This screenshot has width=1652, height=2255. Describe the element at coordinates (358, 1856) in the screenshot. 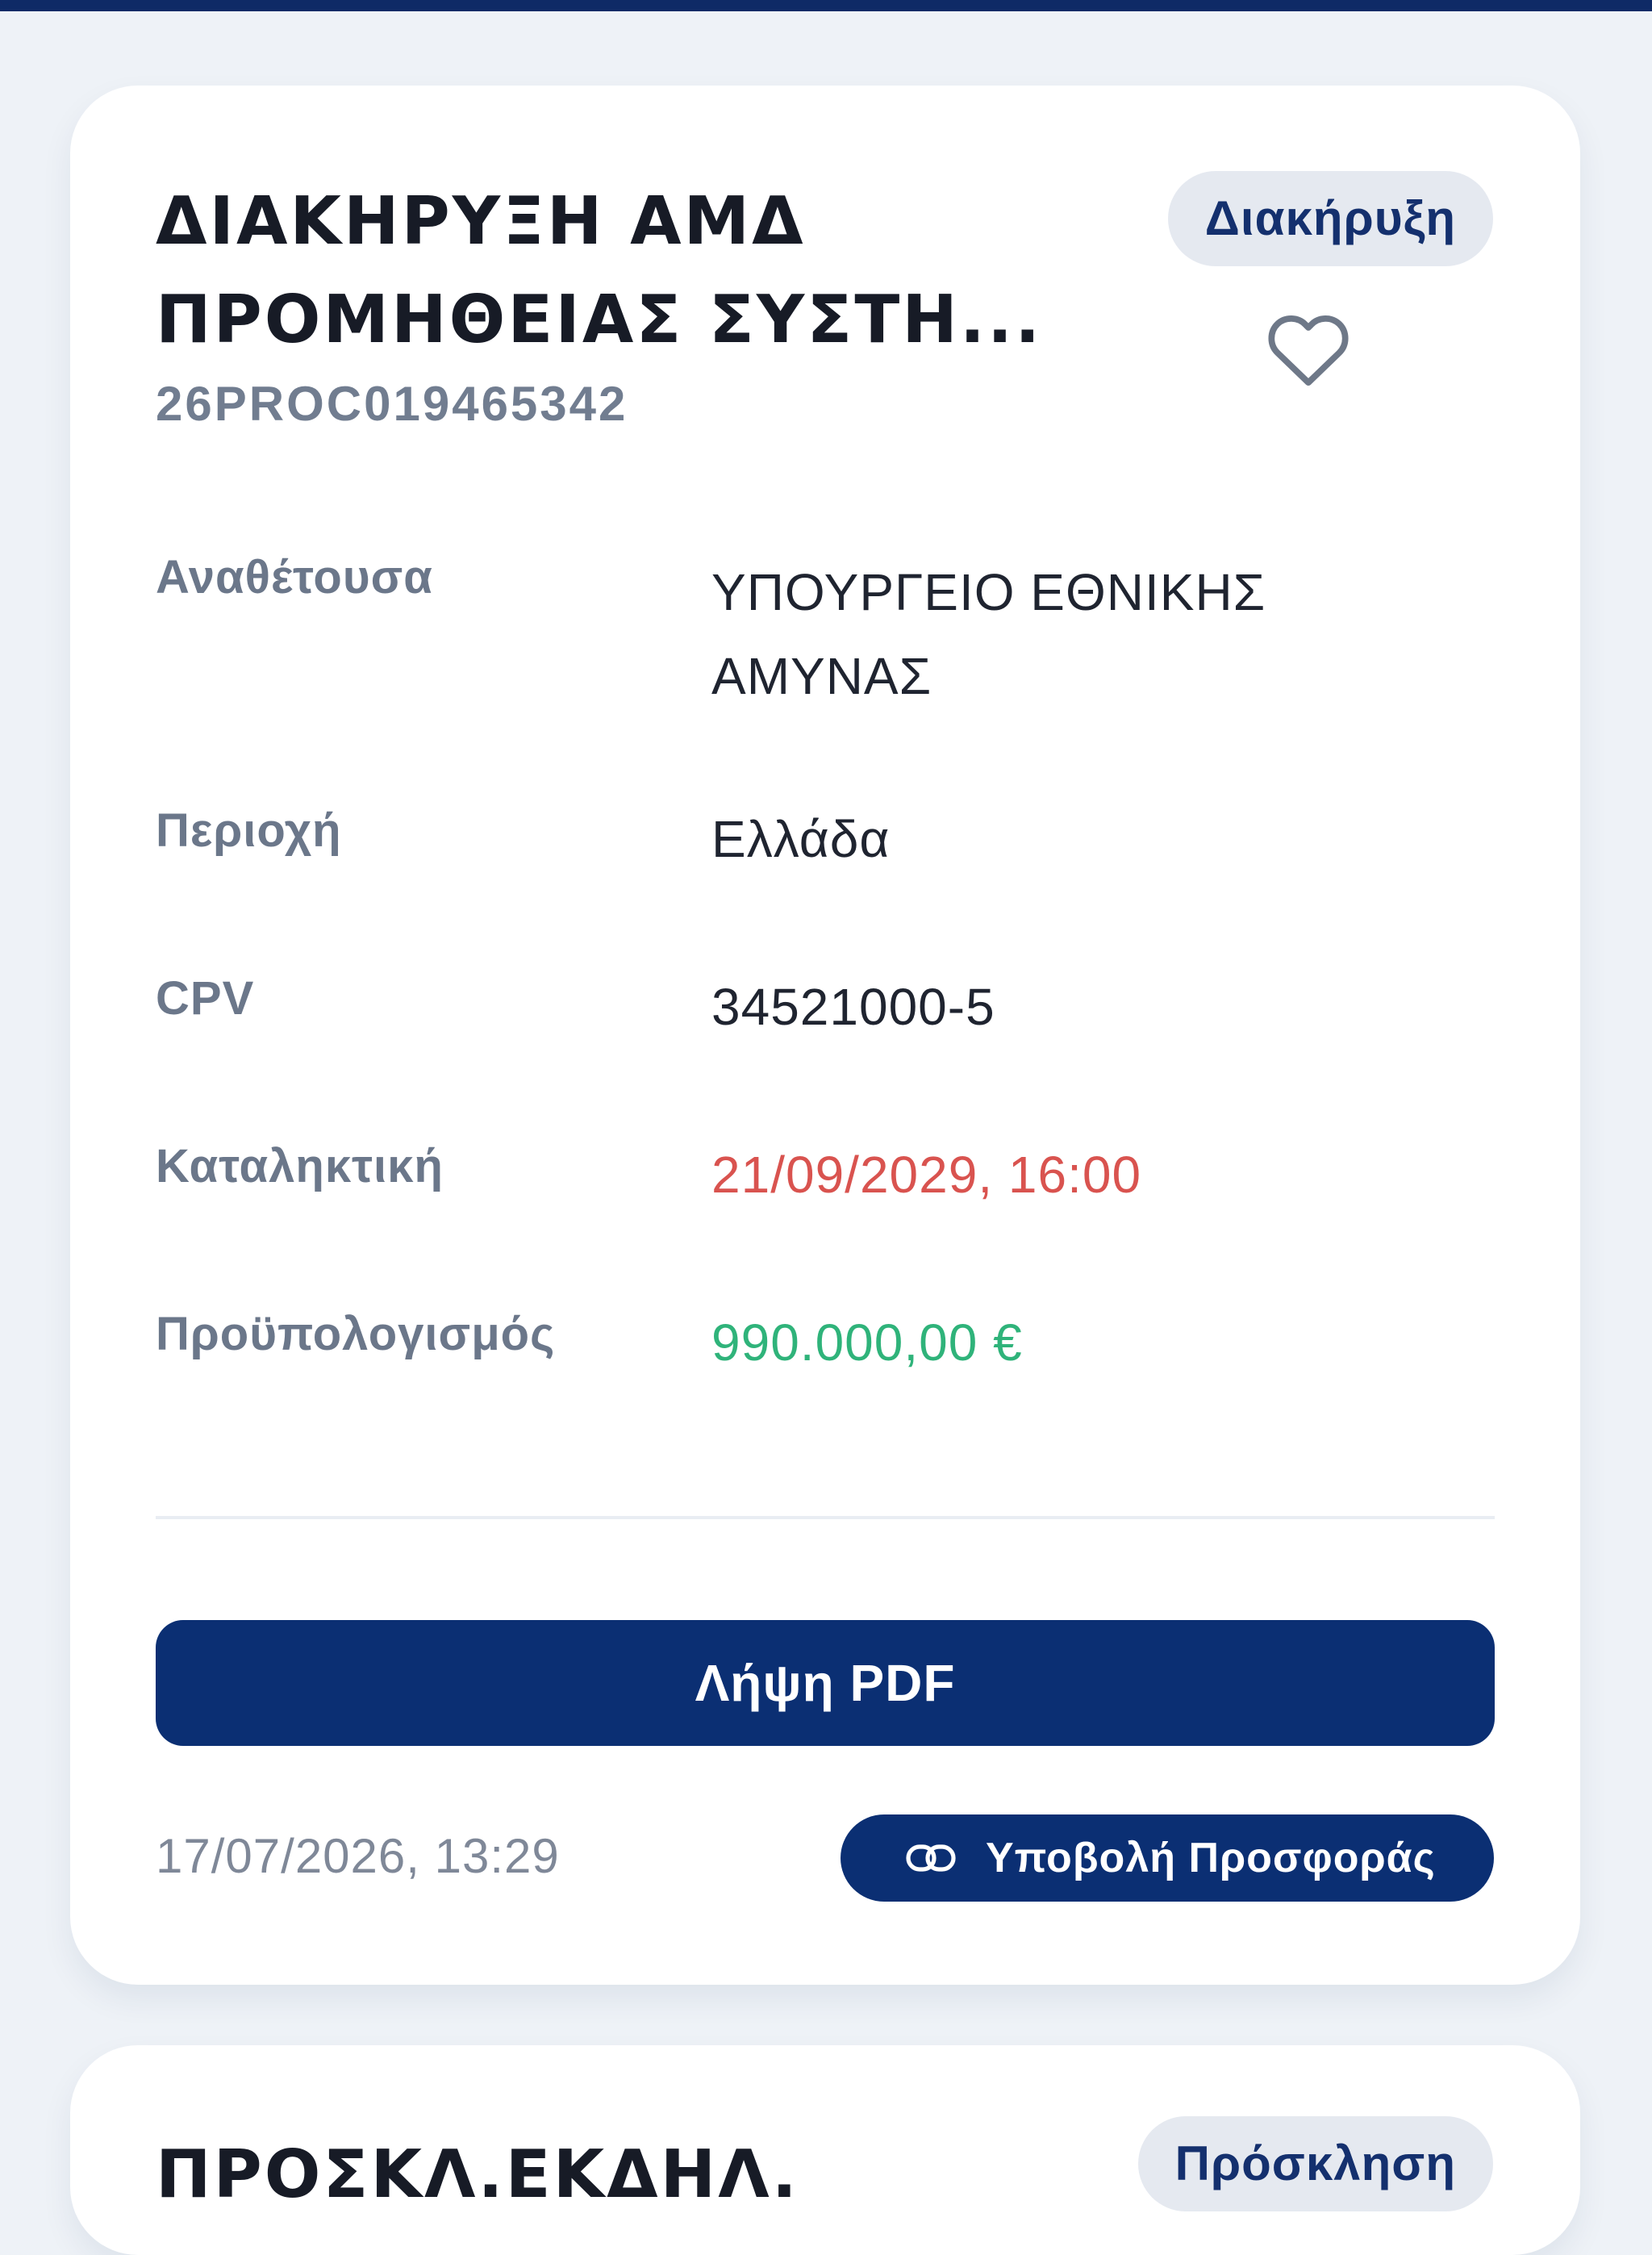

I see `published-date: 17/07/2026, 13:29` at that location.